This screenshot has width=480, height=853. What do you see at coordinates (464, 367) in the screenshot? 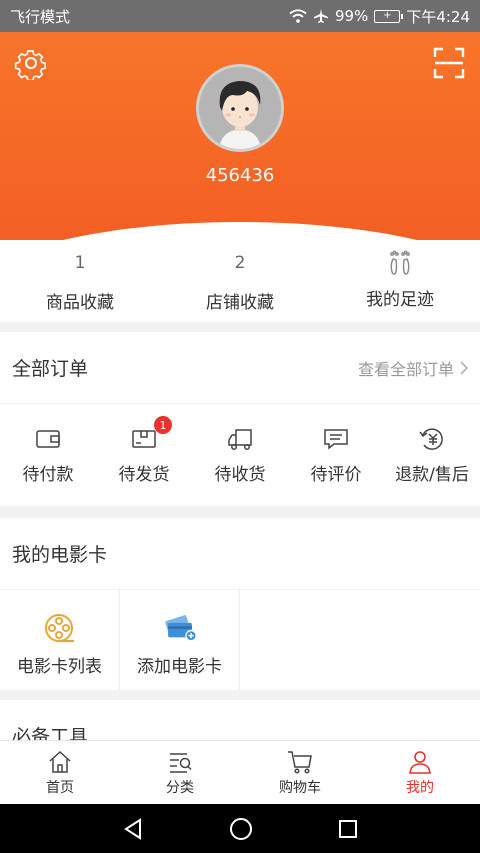
I see `chevron-right-icon` at bounding box center [464, 367].